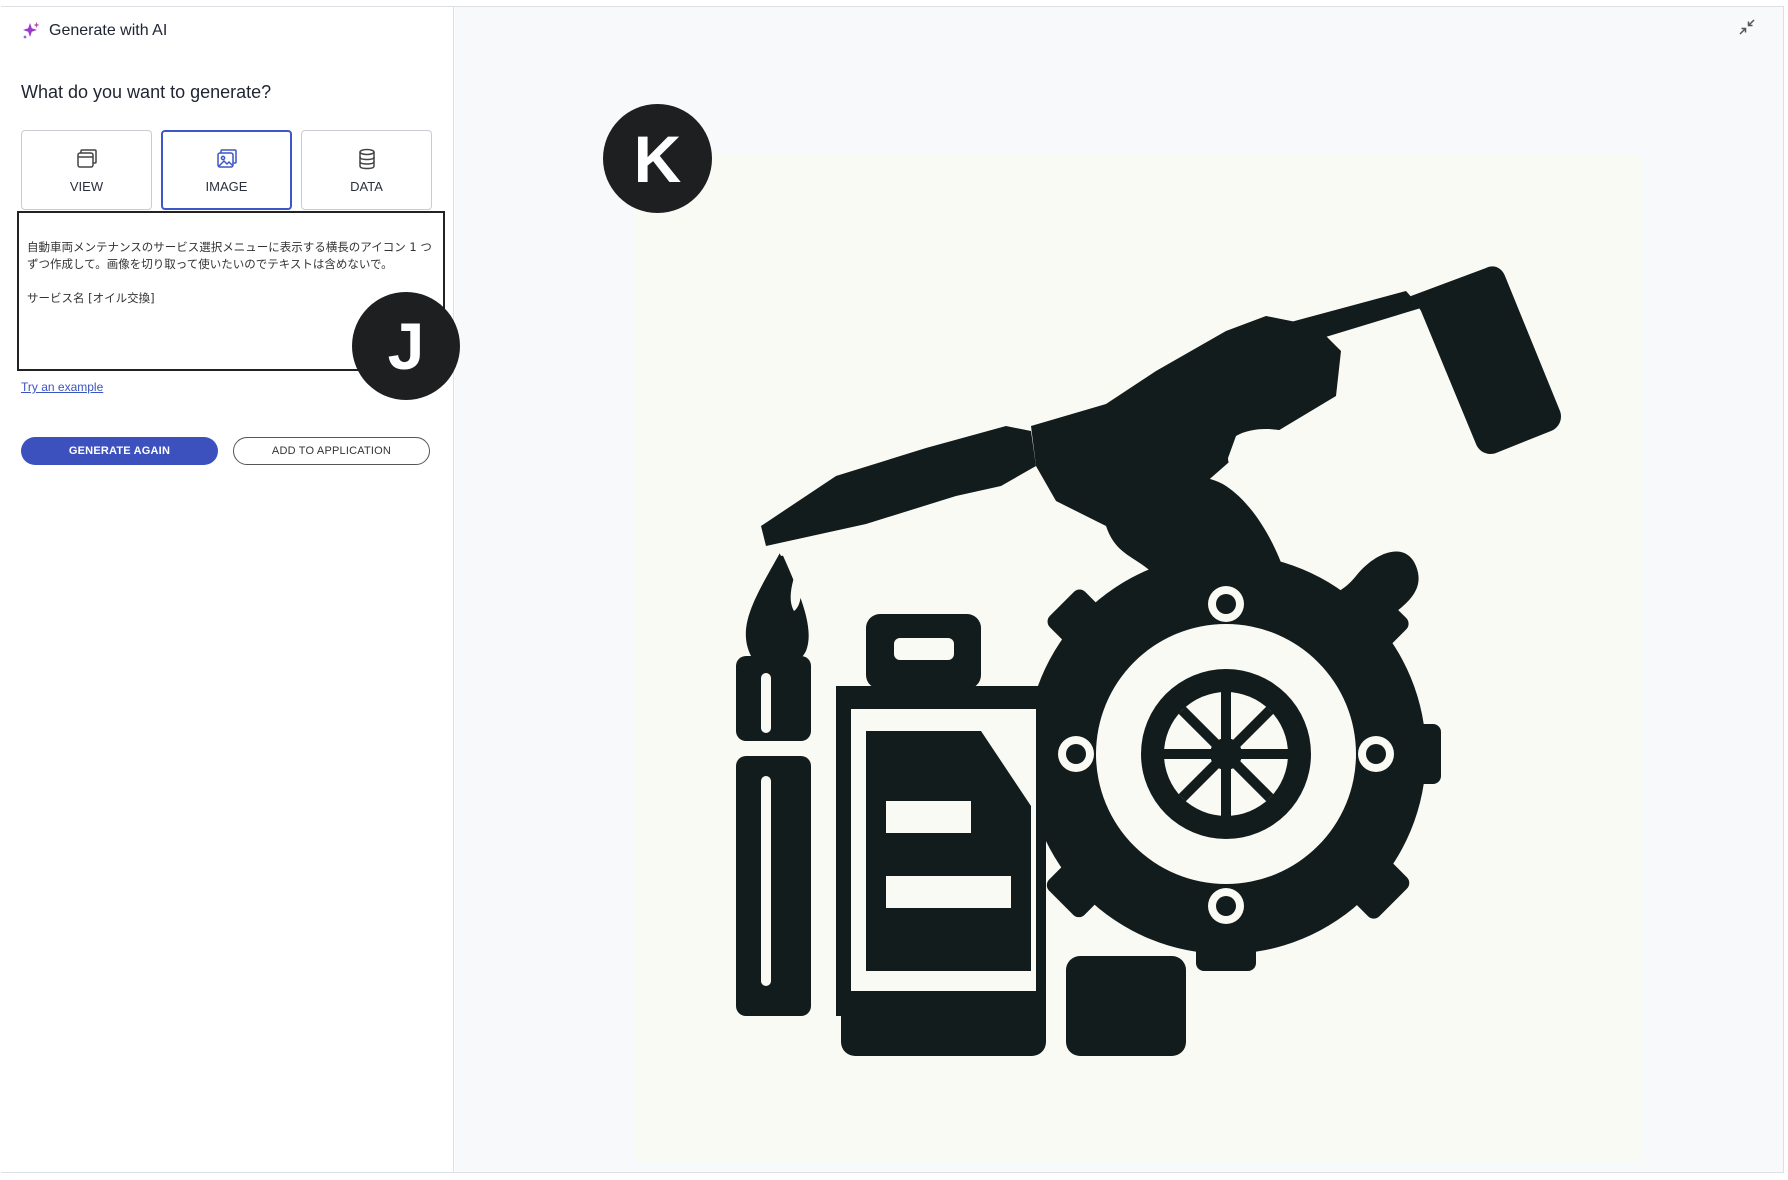 Image resolution: width=1788 pixels, height=1180 pixels. What do you see at coordinates (366, 186) in the screenshot?
I see `type-data-label: DATA` at bounding box center [366, 186].